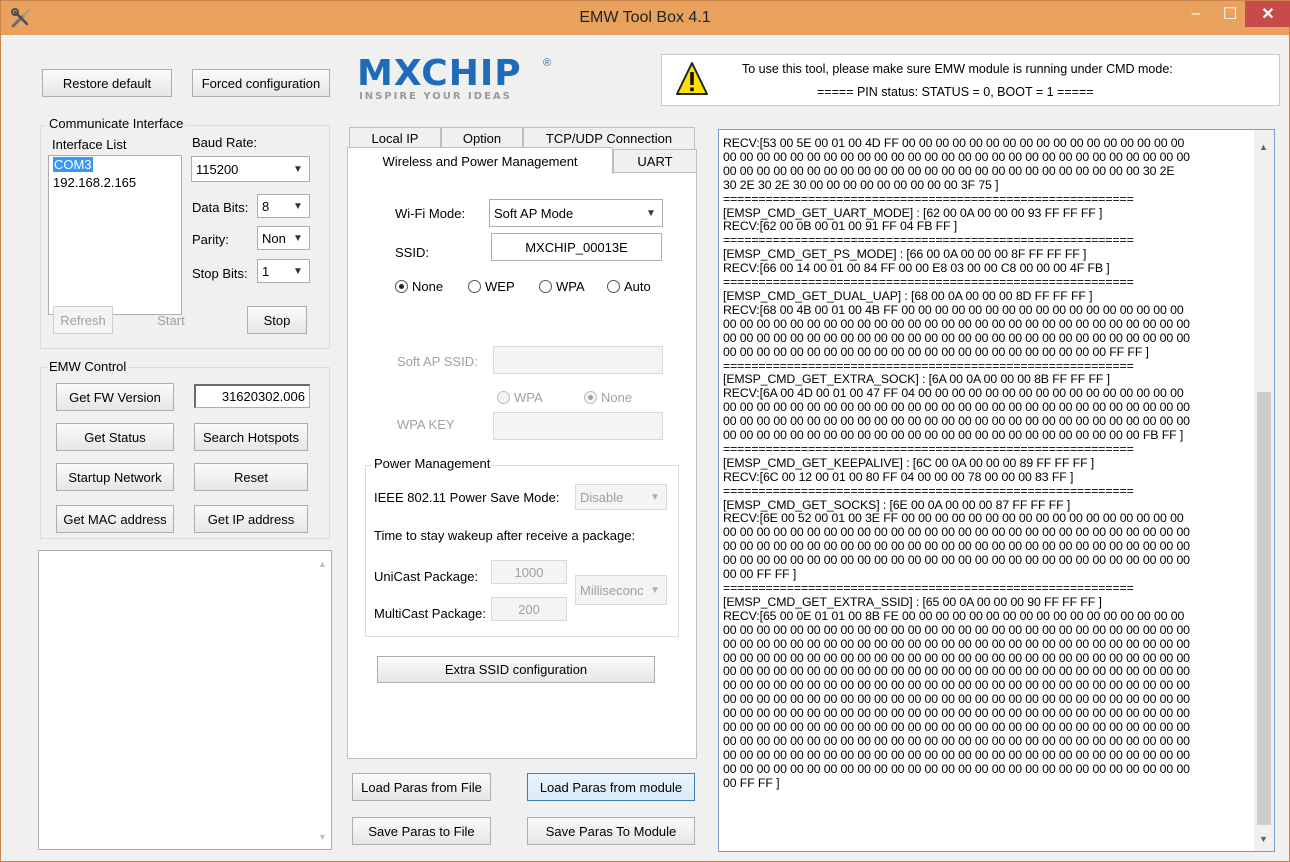  Describe the element at coordinates (529, 609) in the screenshot. I see `multicast-input: 200` at that location.